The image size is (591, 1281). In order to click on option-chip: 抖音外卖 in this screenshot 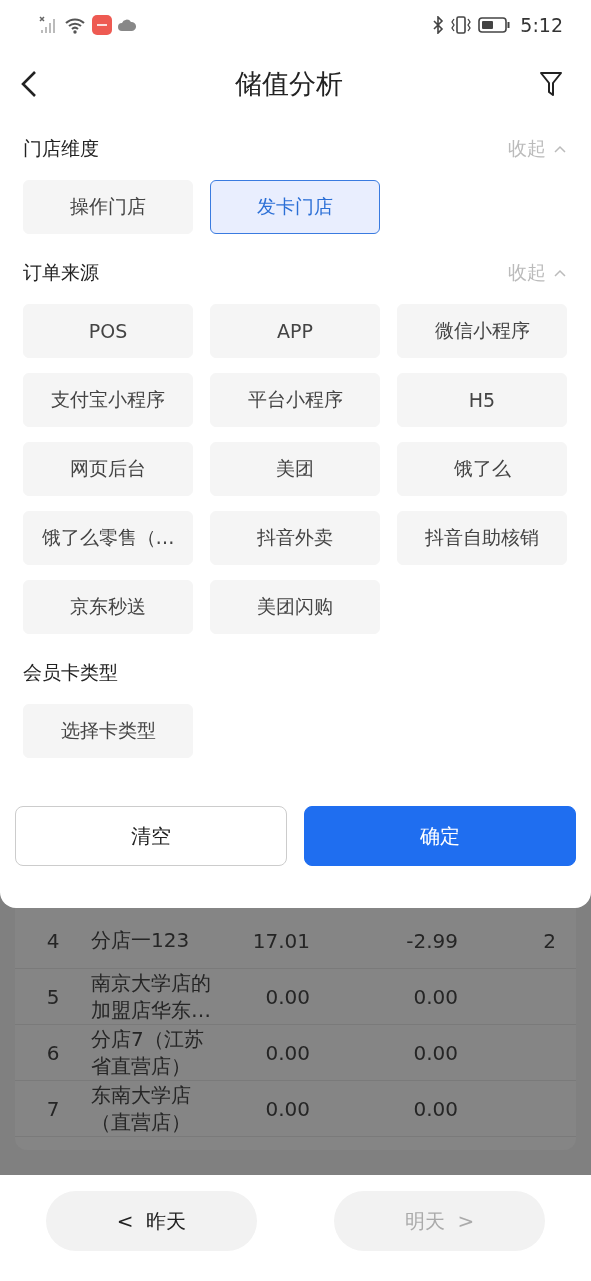, I will do `click(295, 538)`.